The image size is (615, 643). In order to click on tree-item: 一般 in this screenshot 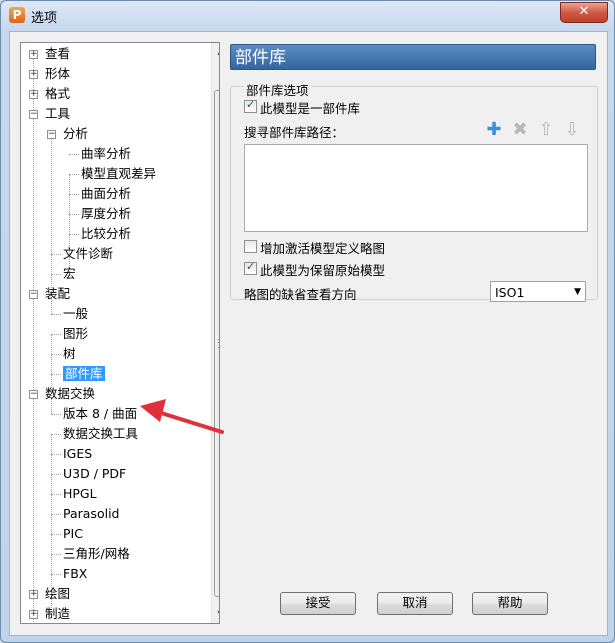, I will do `click(75, 314)`.